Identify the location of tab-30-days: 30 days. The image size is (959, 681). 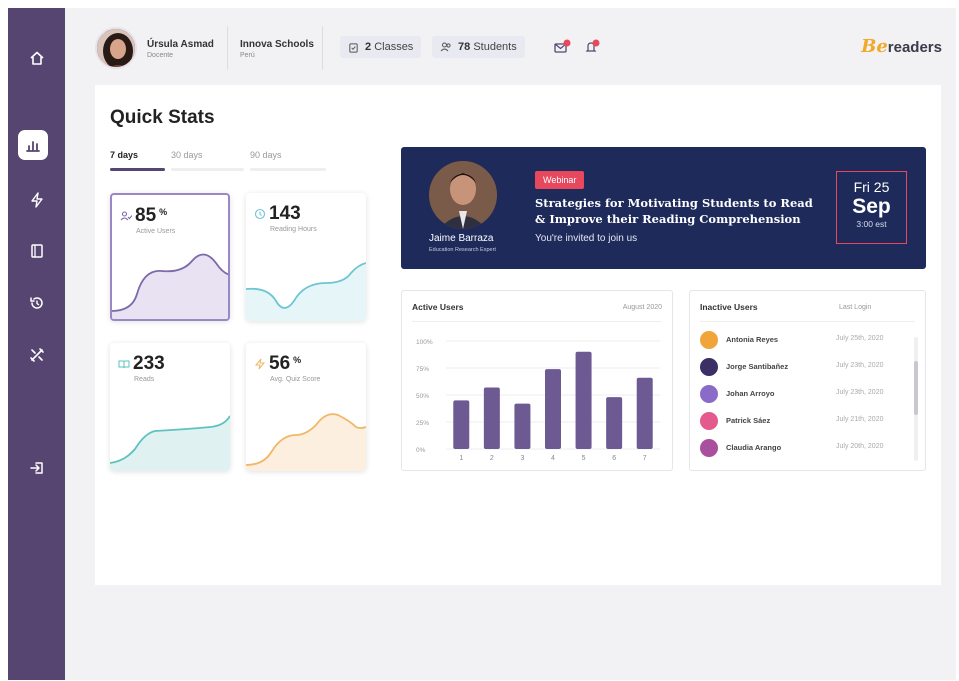
(187, 155).